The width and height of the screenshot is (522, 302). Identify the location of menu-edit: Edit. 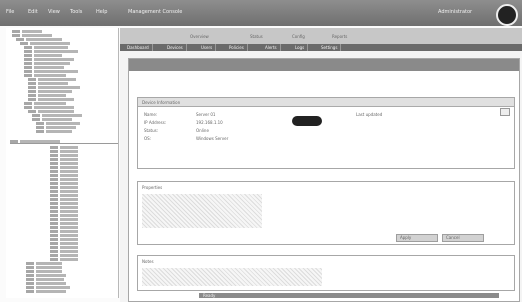
(33, 12).